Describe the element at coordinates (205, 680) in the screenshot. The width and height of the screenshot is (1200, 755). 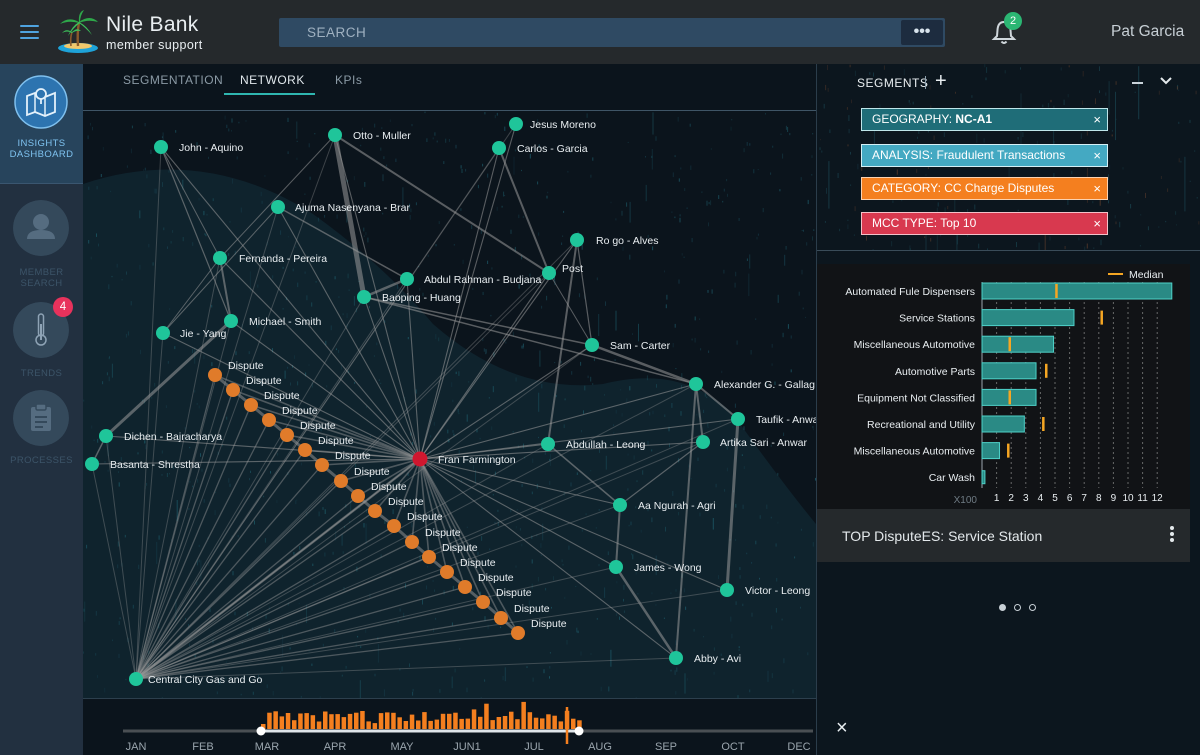
I see `member-label: Central City Gas and Go` at that location.